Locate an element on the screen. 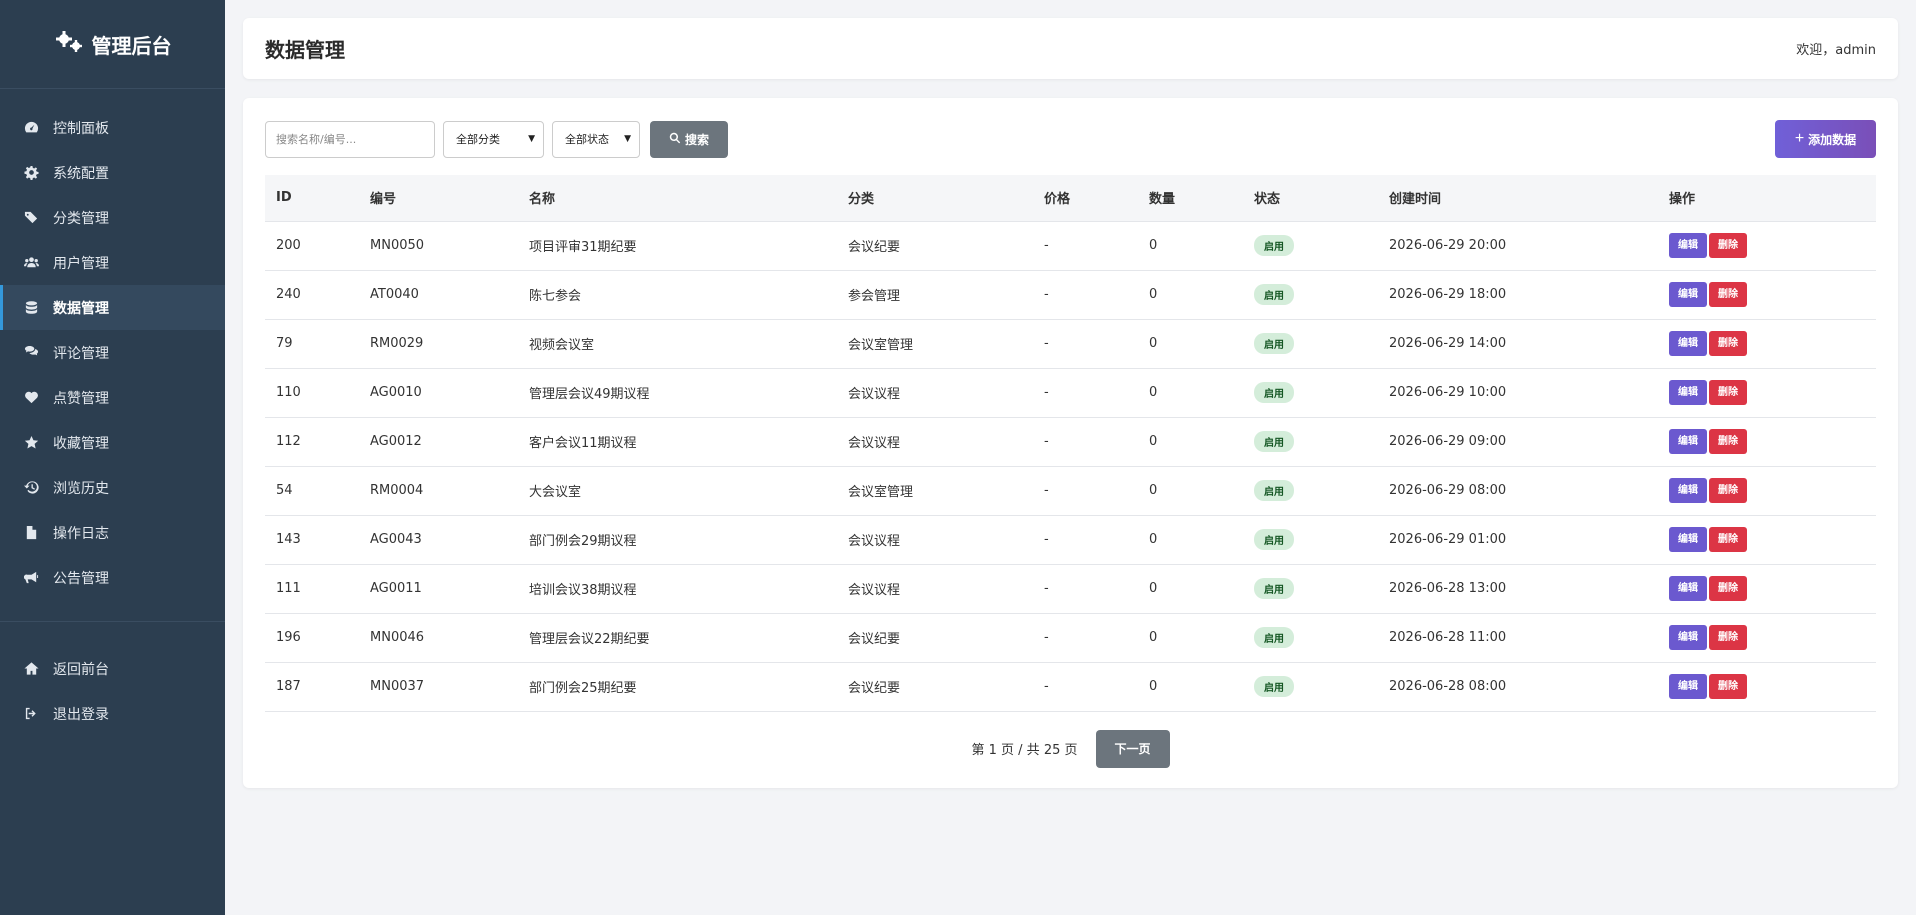 This screenshot has width=1916, height=915. cell-code: MN0050 is located at coordinates (438, 245).